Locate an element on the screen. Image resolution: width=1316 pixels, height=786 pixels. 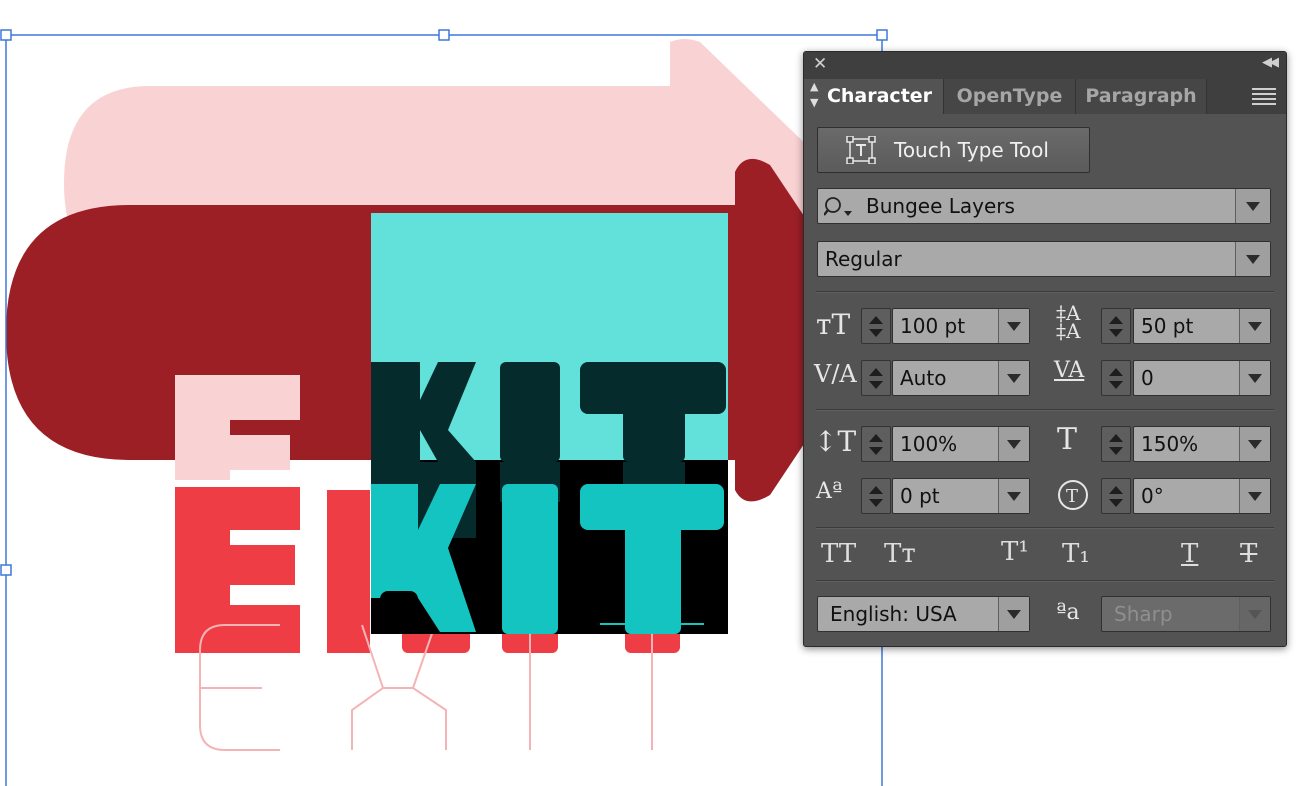
font-size-field: 100 pt is located at coordinates (961, 326).